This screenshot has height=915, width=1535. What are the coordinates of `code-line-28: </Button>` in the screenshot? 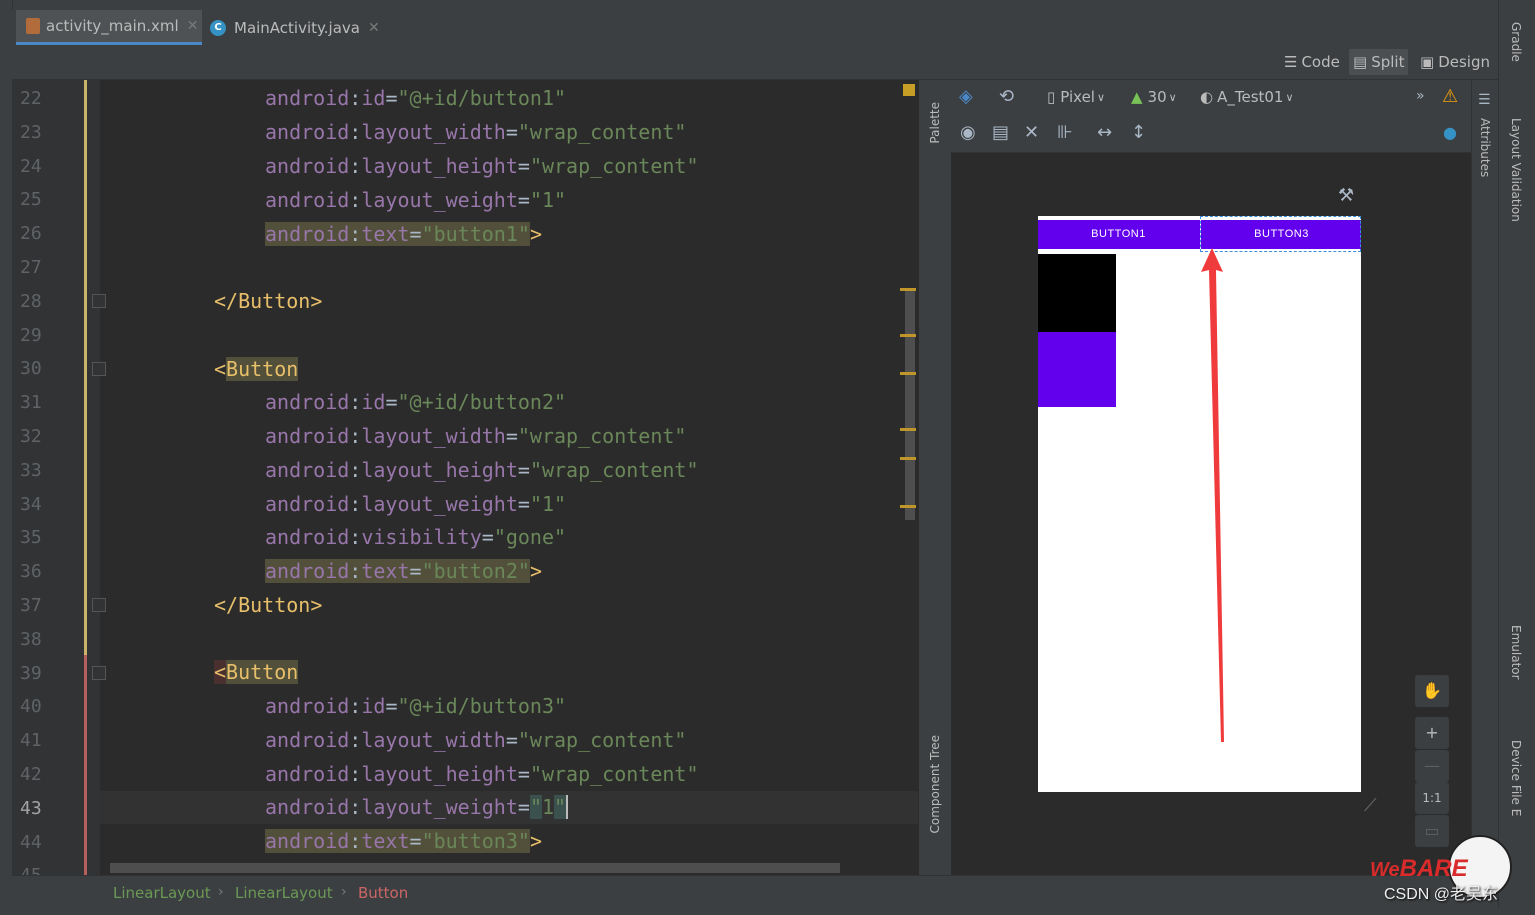 It's located at (268, 301).